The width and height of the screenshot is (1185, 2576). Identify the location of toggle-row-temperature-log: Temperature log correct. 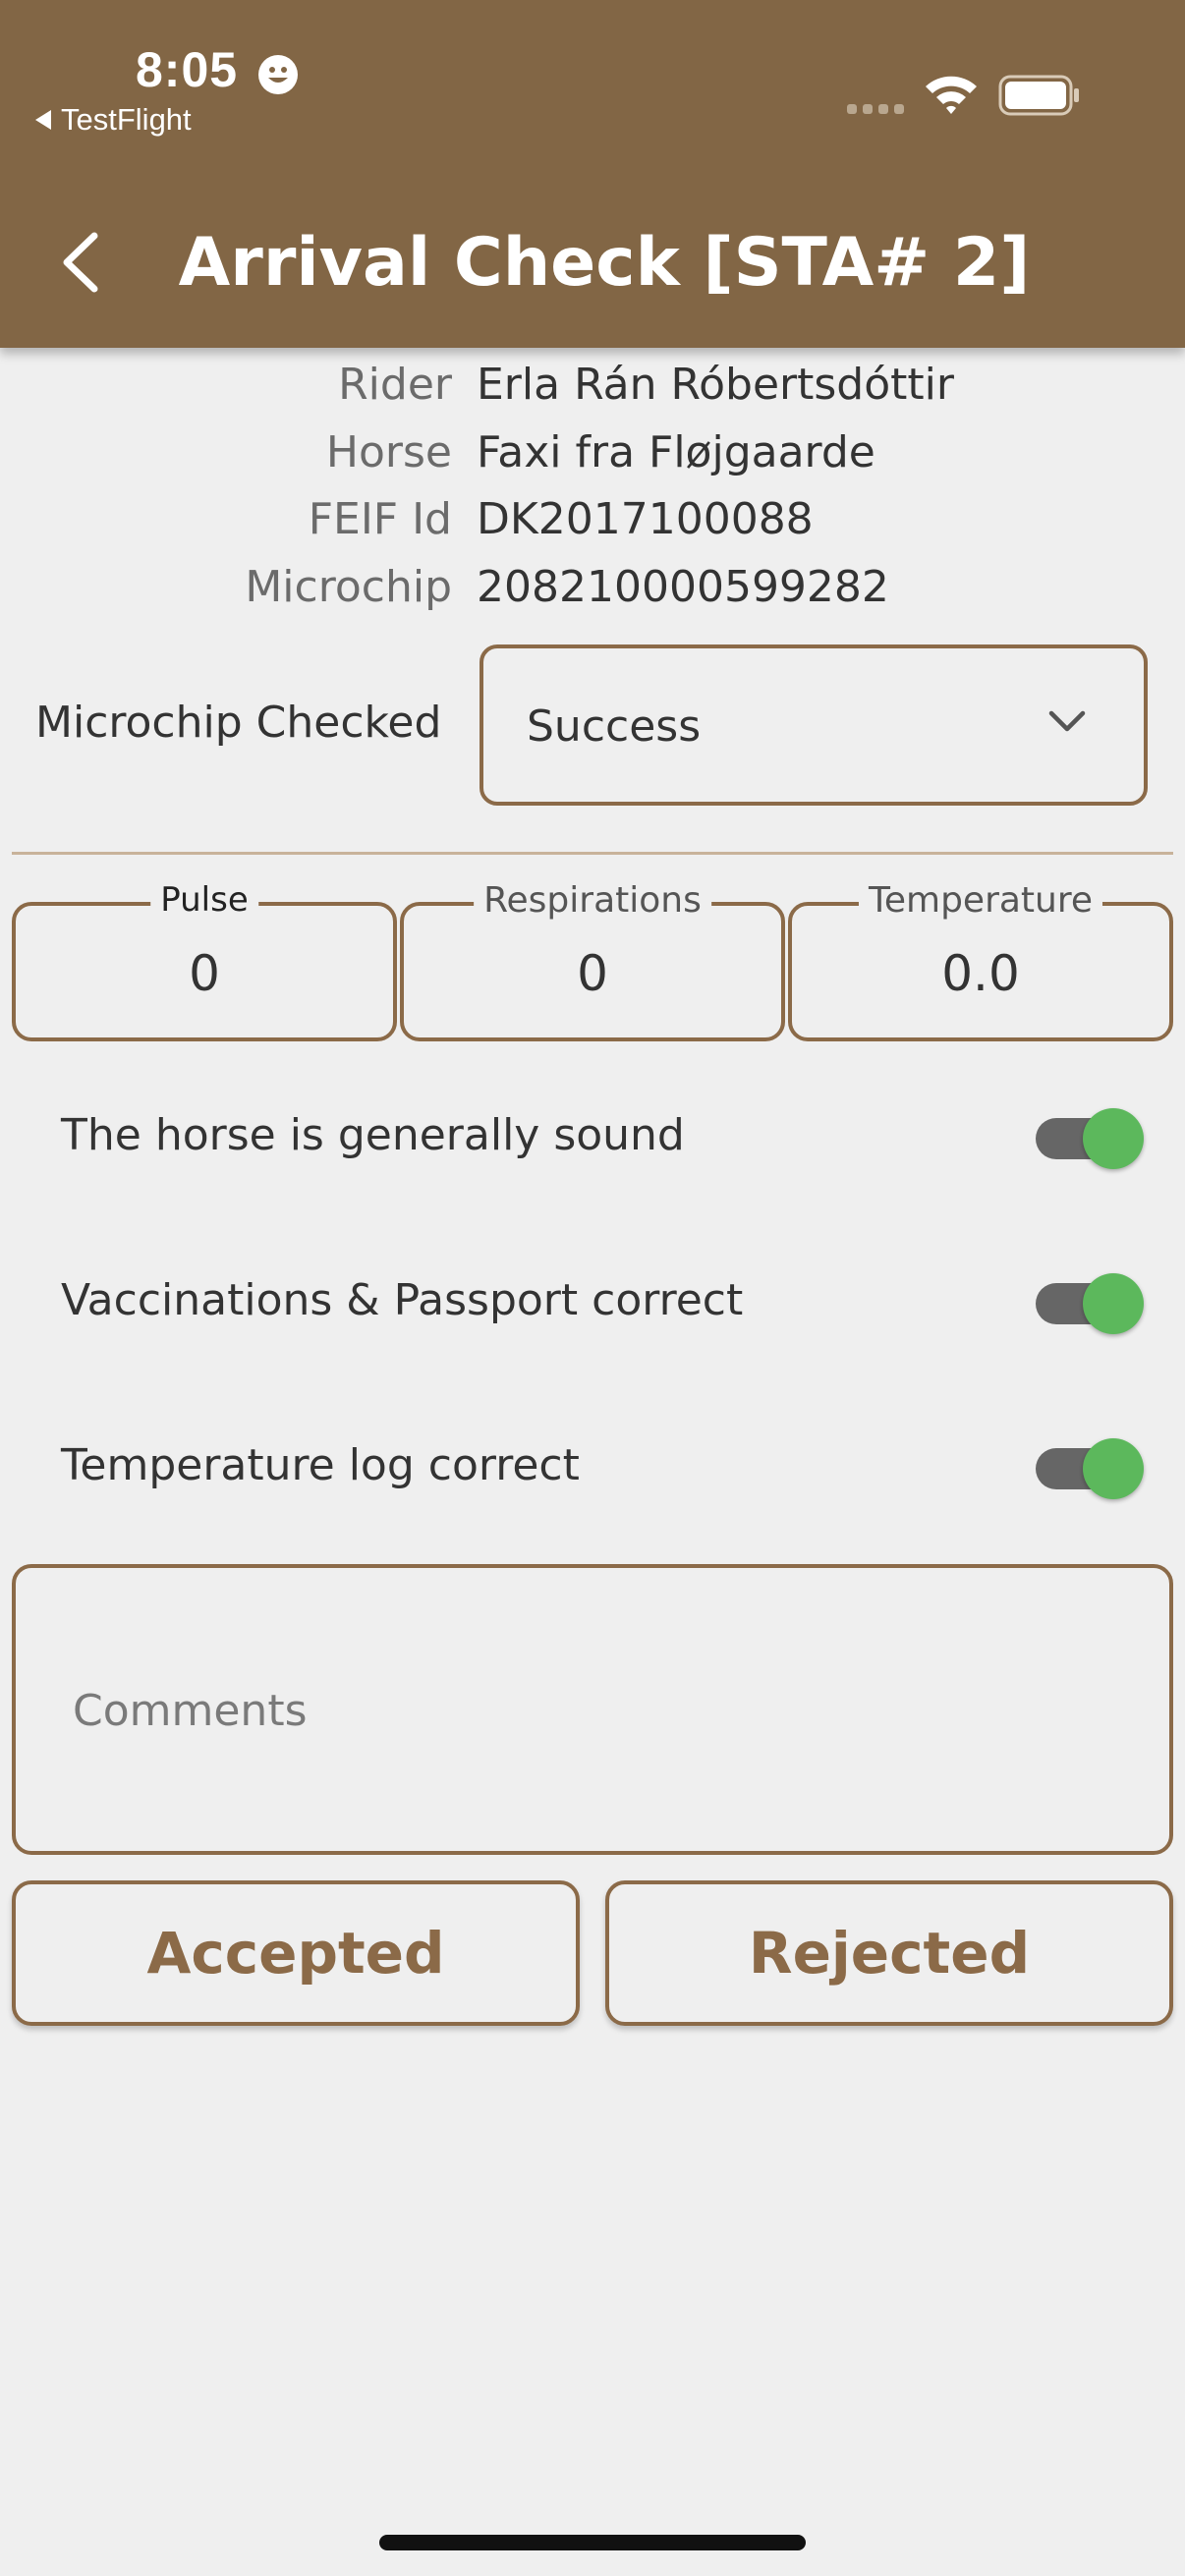
(592, 1468).